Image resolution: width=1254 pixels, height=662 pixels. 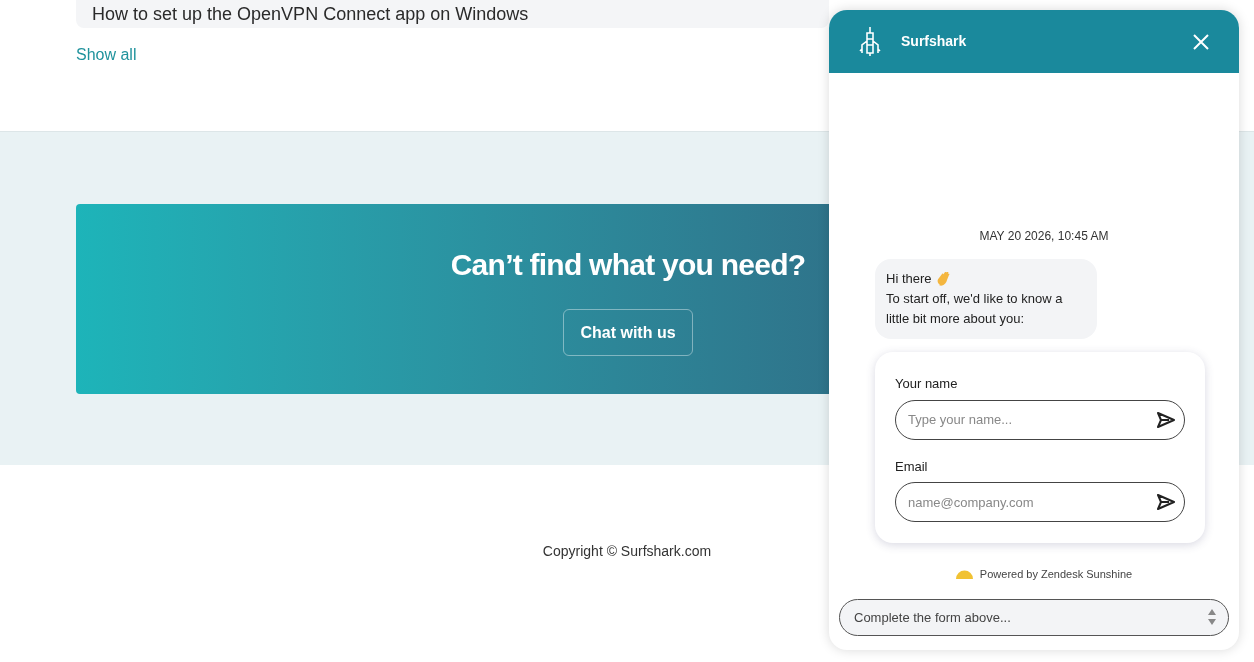 What do you see at coordinates (452, 14) in the screenshot?
I see `article-link: How to set up the OpenVPN Connect app on Windows` at bounding box center [452, 14].